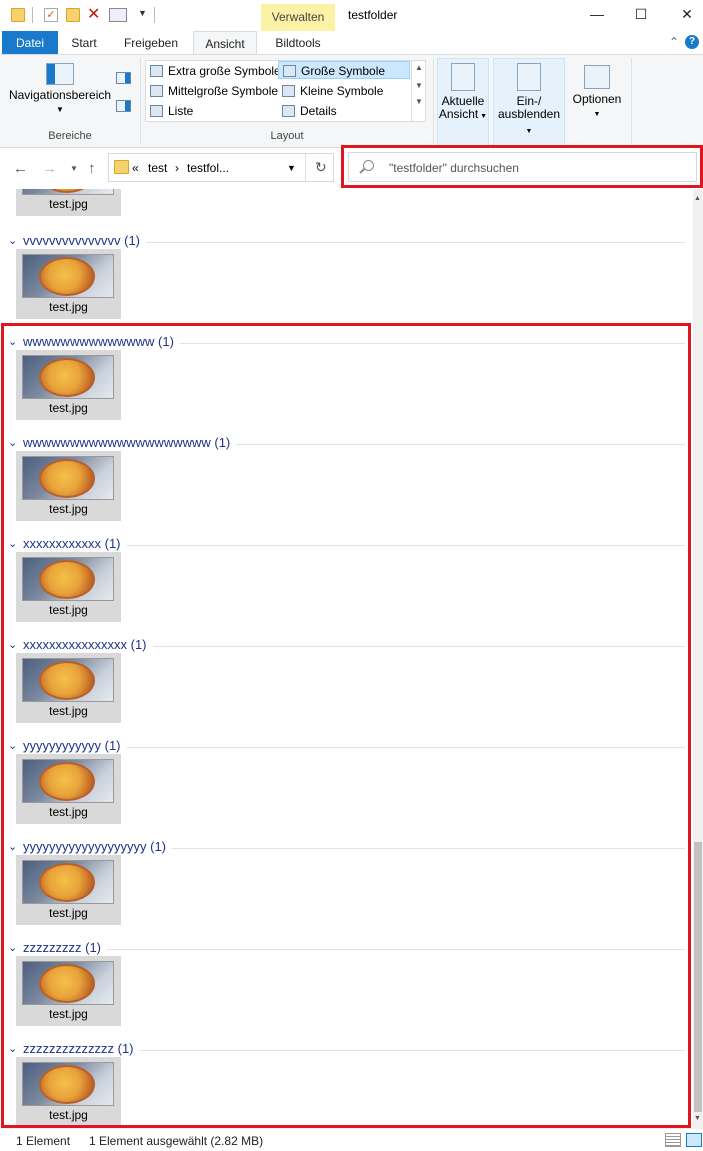  Describe the element at coordinates (692, 42) in the screenshot. I see `help-icon: ?` at that location.